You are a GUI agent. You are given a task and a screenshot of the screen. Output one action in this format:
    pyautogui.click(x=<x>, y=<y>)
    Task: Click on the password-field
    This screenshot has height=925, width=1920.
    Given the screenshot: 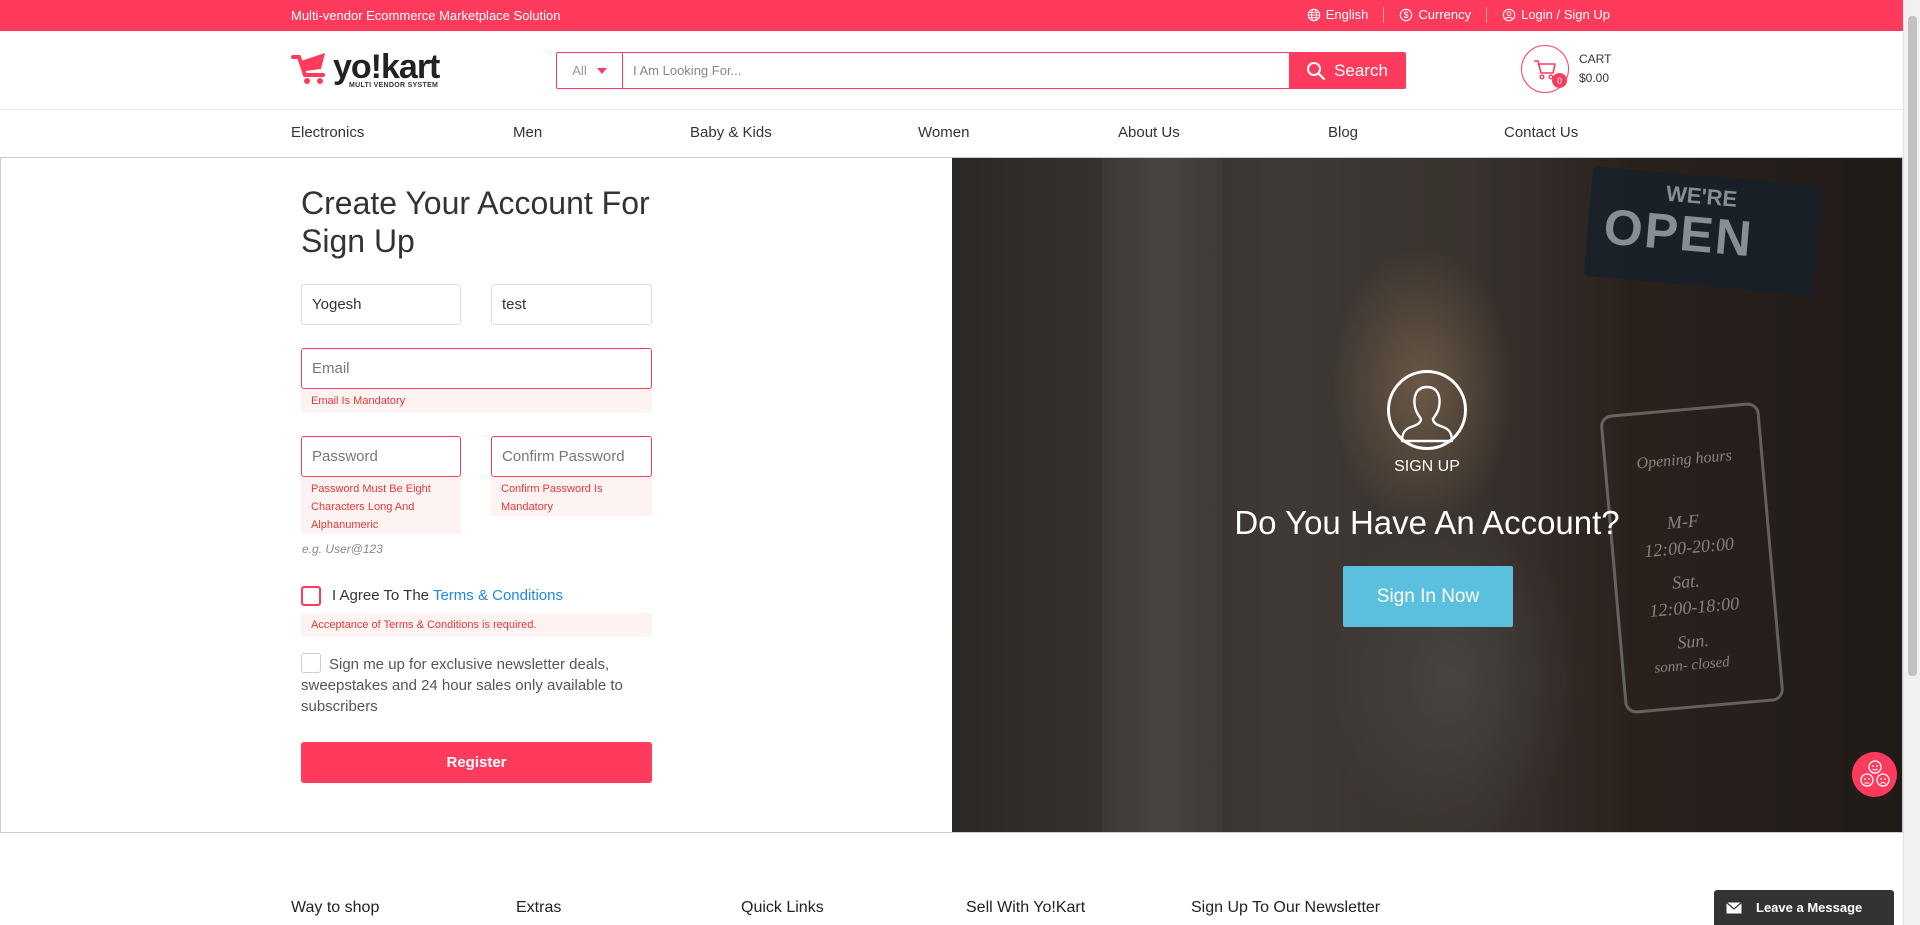 What is the action you would take?
    pyautogui.click(x=381, y=456)
    